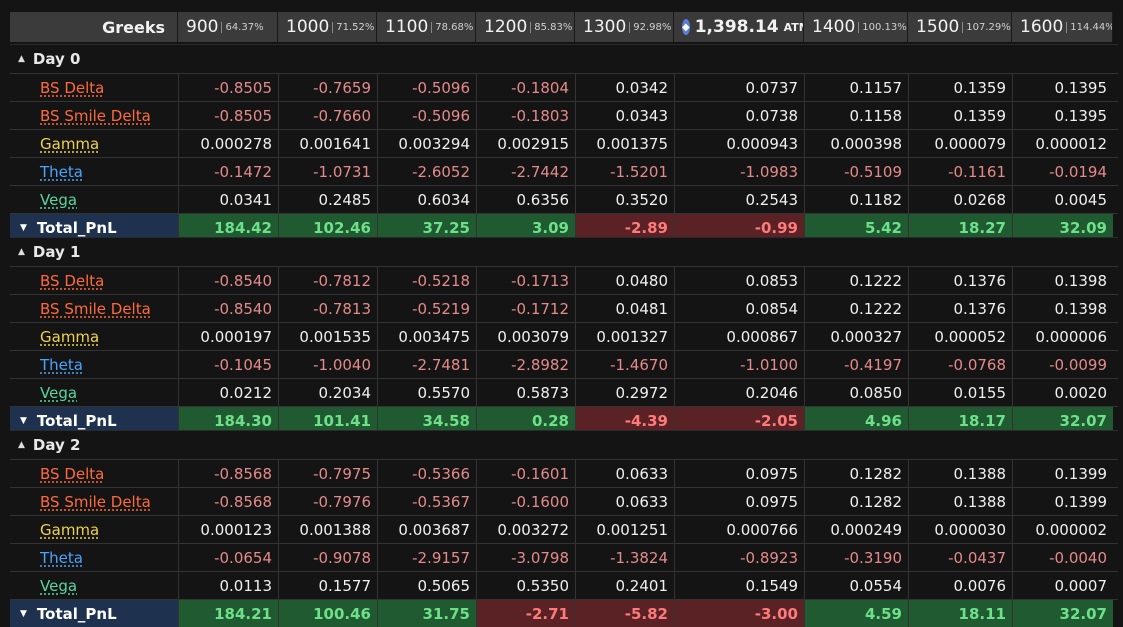  I want to click on strike-moneyness: 71.52%, so click(353, 27).